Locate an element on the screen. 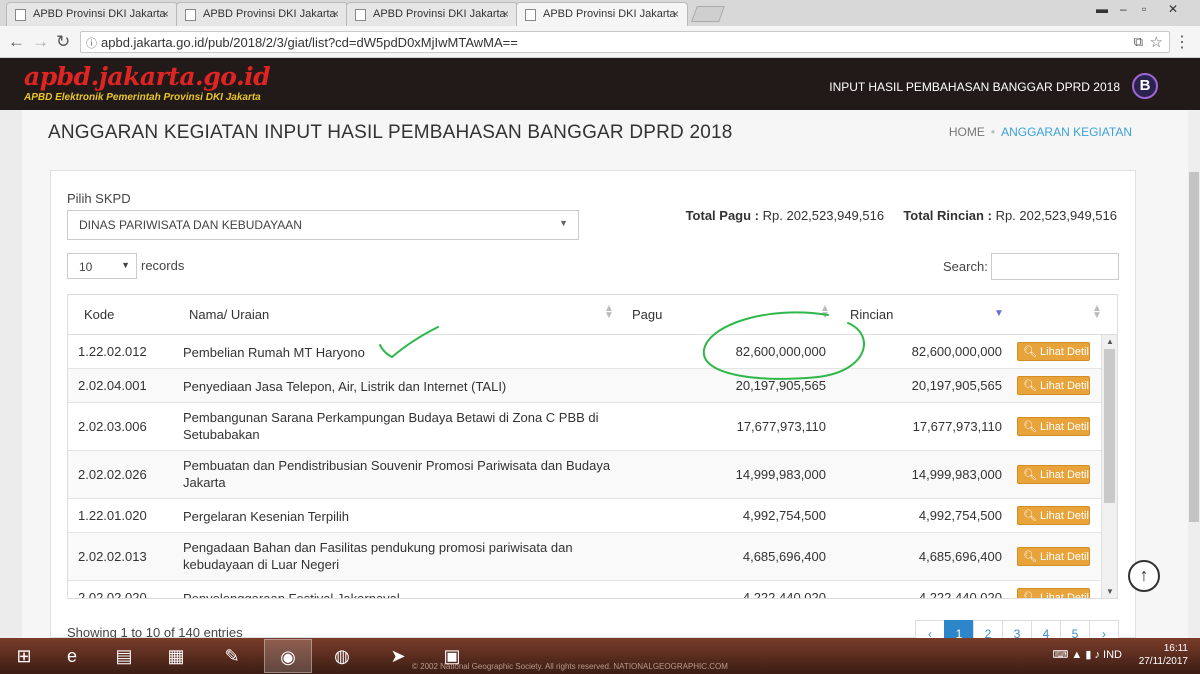 Image resolution: width=1200 pixels, height=674 pixels. skpd-label: Pilih SKPD is located at coordinates (99, 198).